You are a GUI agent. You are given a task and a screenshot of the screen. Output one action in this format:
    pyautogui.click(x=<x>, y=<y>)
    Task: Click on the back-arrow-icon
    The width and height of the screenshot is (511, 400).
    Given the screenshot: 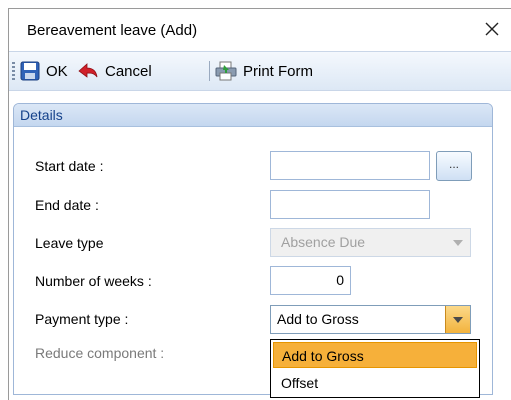 What is the action you would take?
    pyautogui.click(x=88, y=70)
    